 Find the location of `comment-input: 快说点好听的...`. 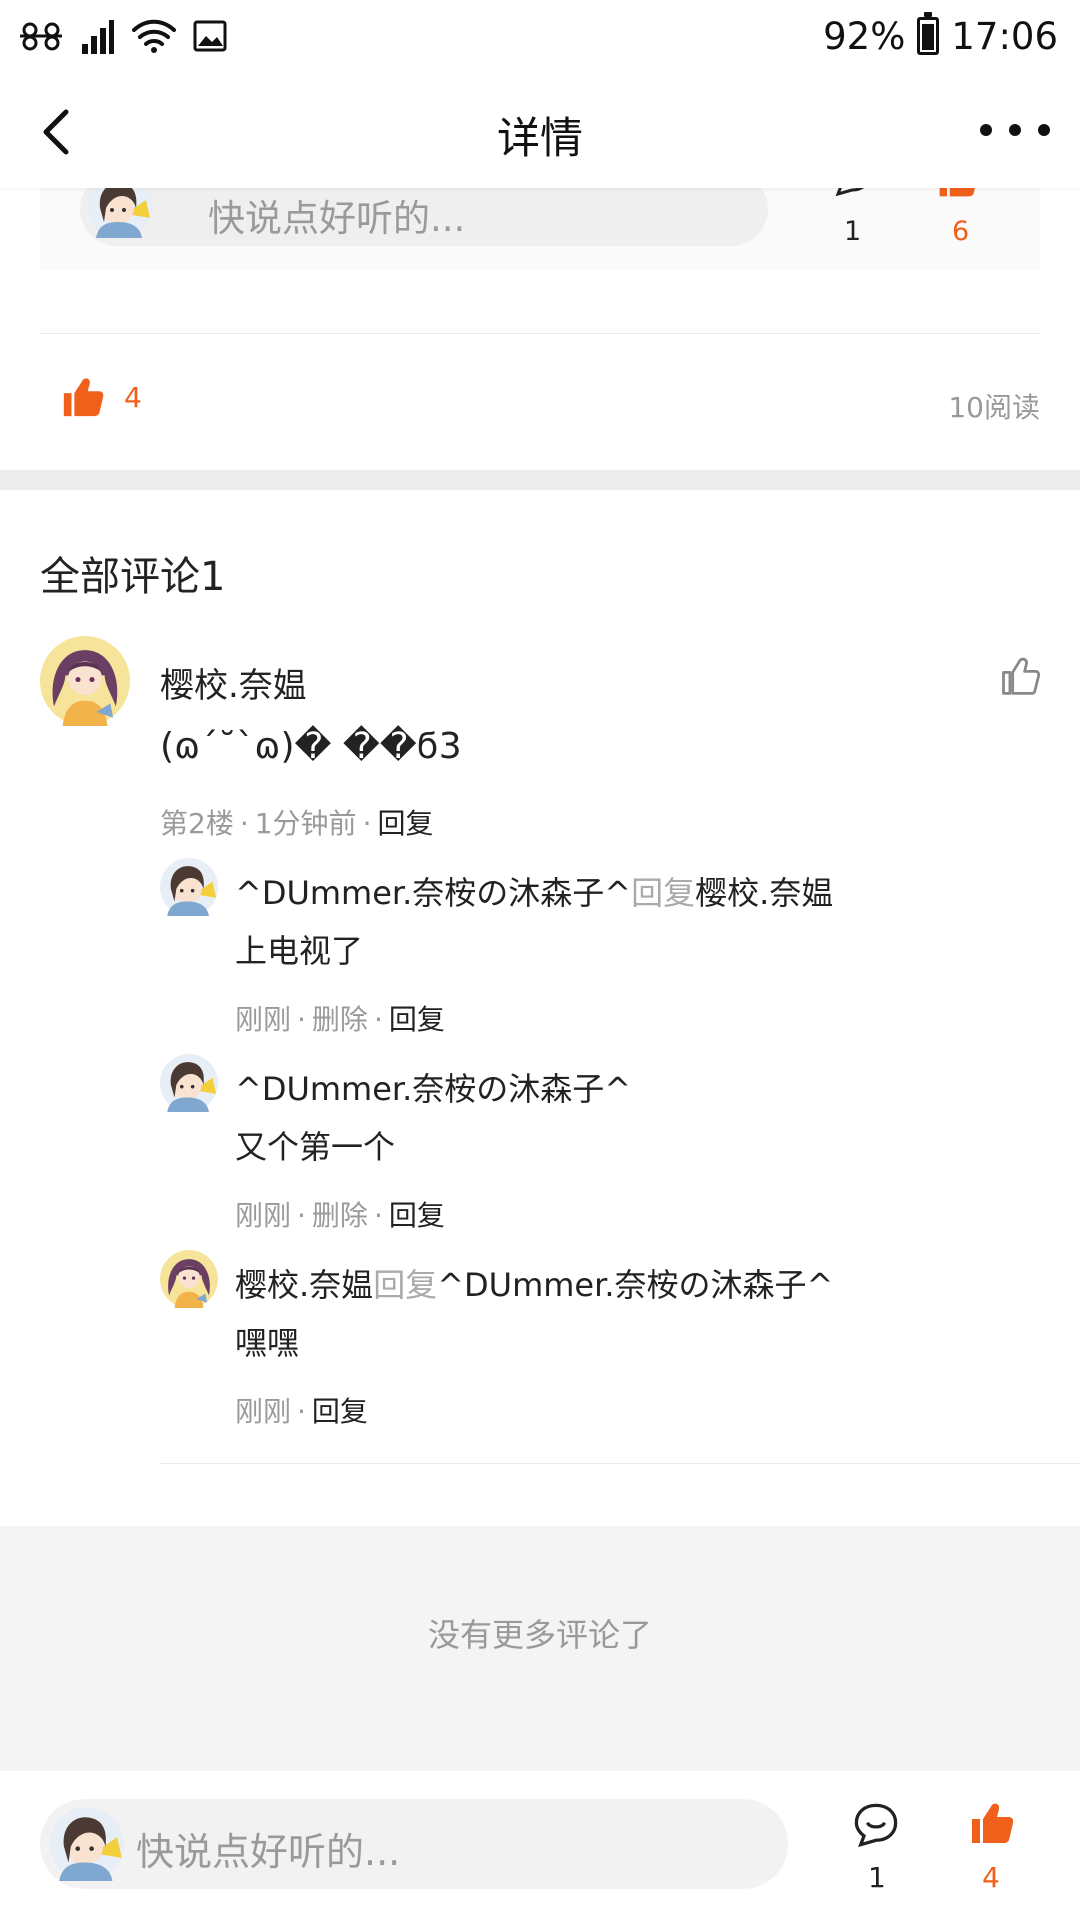

comment-input: 快说点好听的... is located at coordinates (414, 1844).